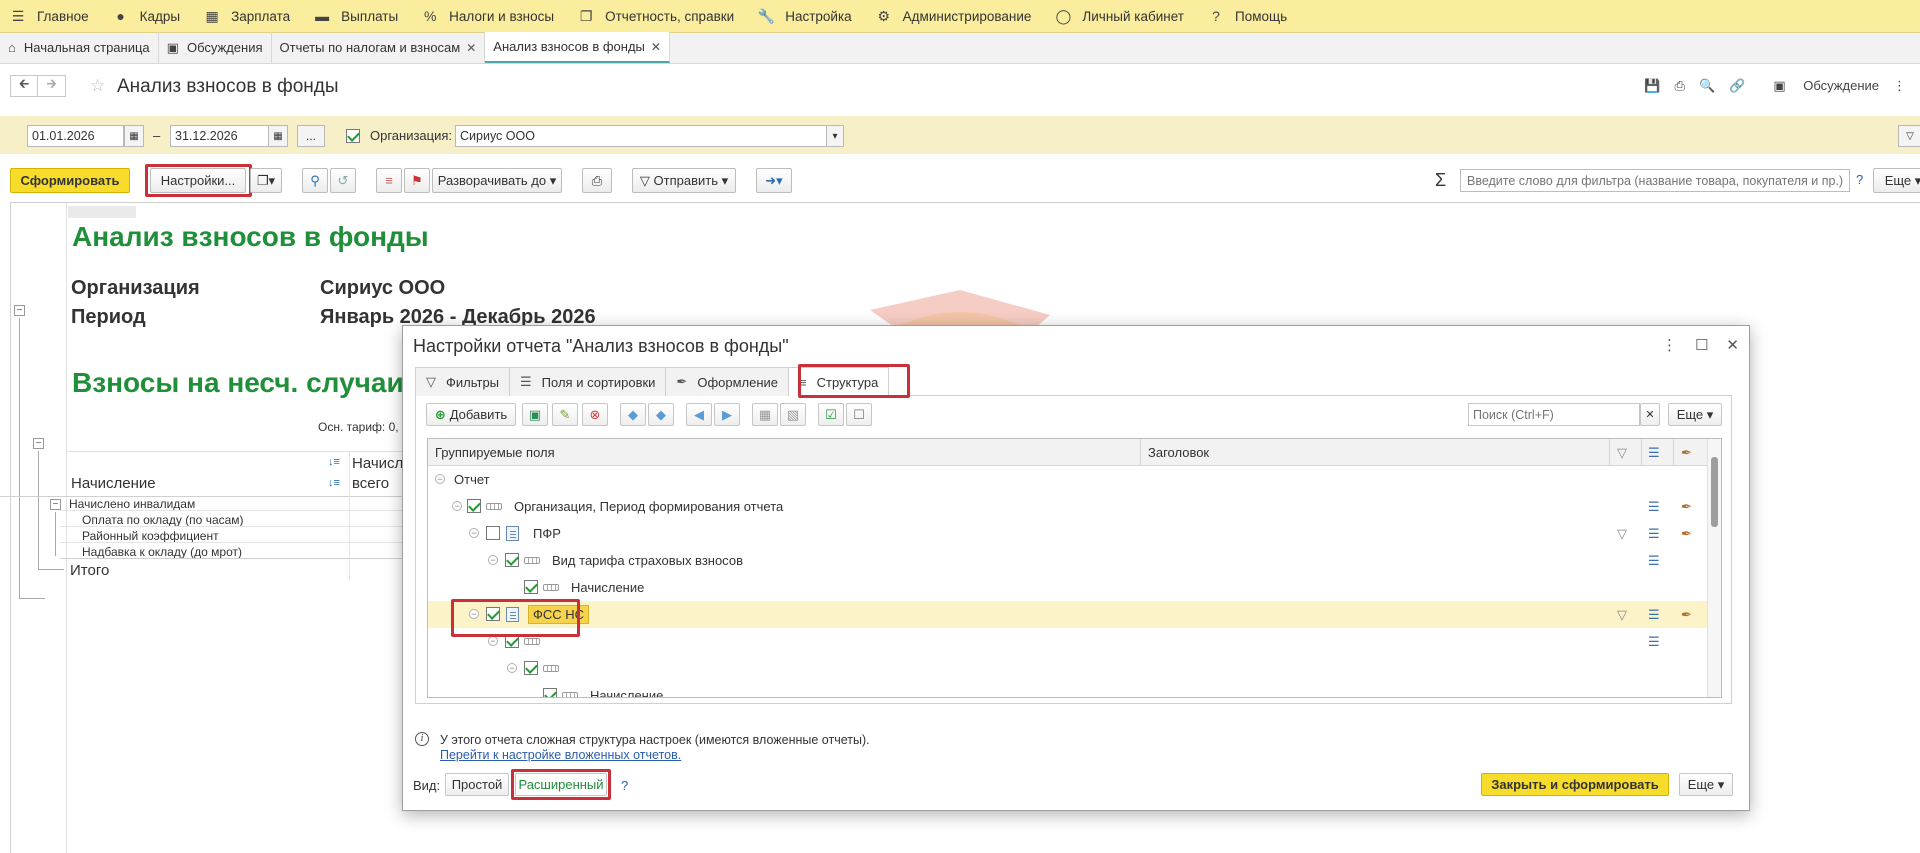 This screenshot has height=853, width=1920. Describe the element at coordinates (831, 414) in the screenshot. I see `check-all-icon: ☑` at that location.